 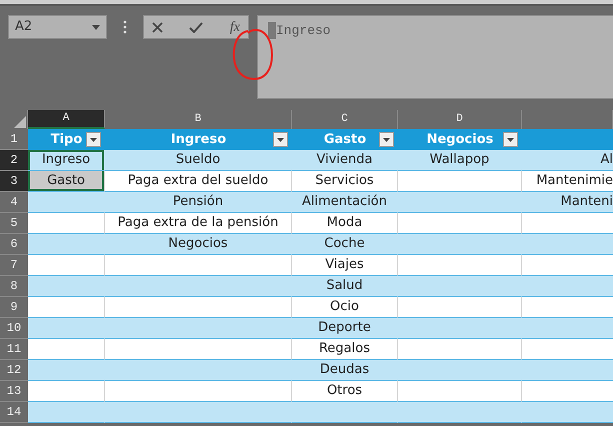 I want to click on formula-input-field: Ingreso, so click(x=435, y=57).